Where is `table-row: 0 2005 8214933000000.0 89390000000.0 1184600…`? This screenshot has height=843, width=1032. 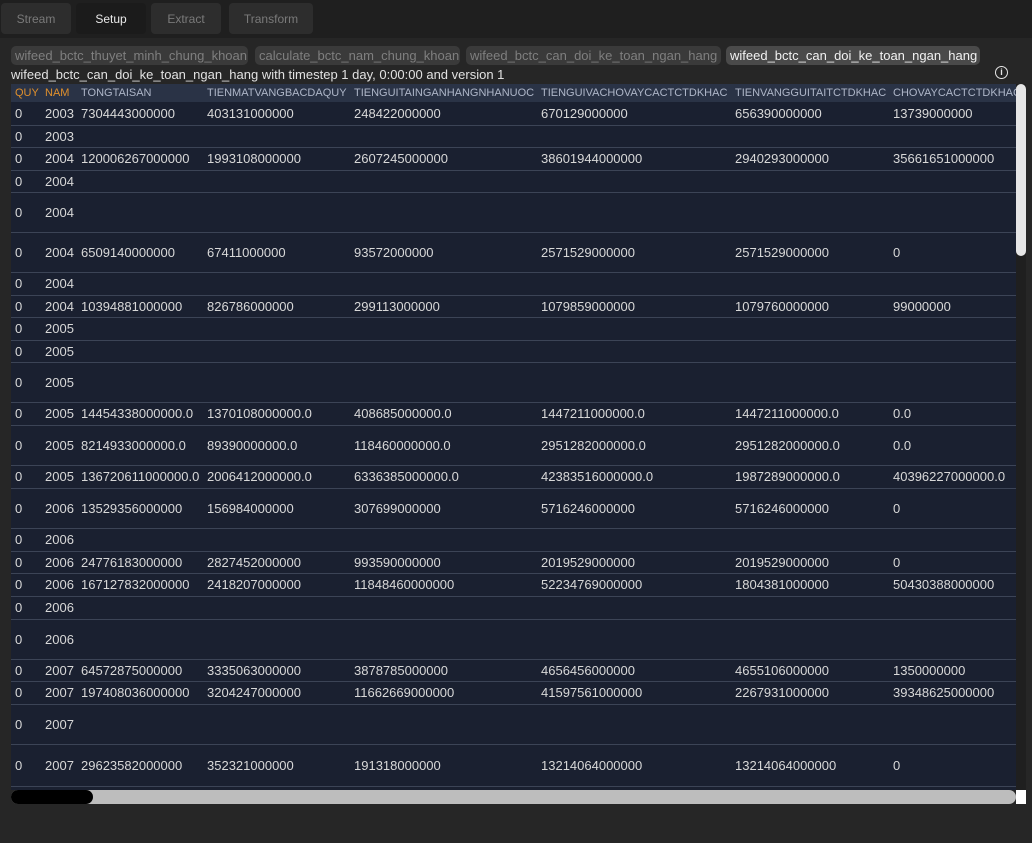
table-row: 0 2005 8214933000000.0 89390000000.0 1184600… is located at coordinates (513, 445).